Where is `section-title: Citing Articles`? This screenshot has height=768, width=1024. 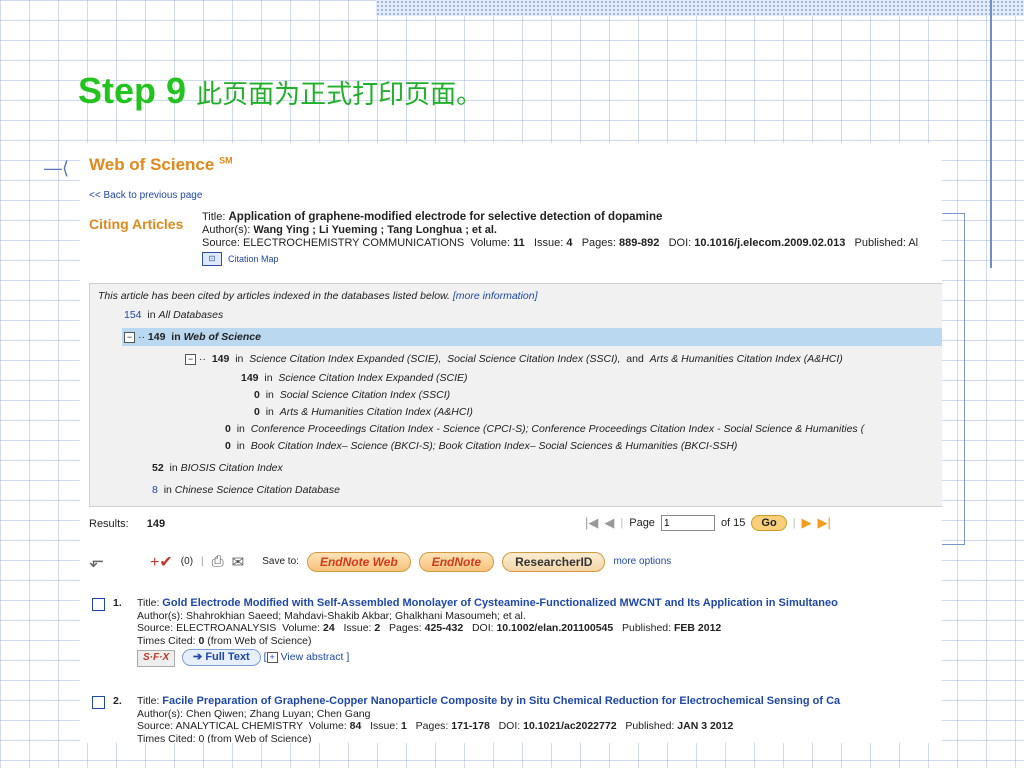
section-title: Citing Articles is located at coordinates (136, 224).